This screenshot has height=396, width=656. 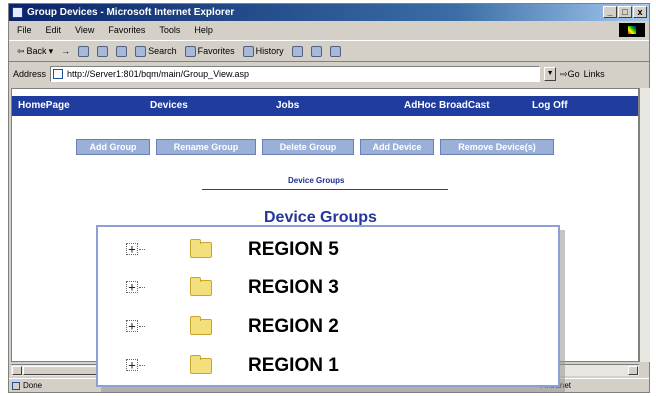 I want to click on delete-group-button: Delete Group, so click(x=308, y=147).